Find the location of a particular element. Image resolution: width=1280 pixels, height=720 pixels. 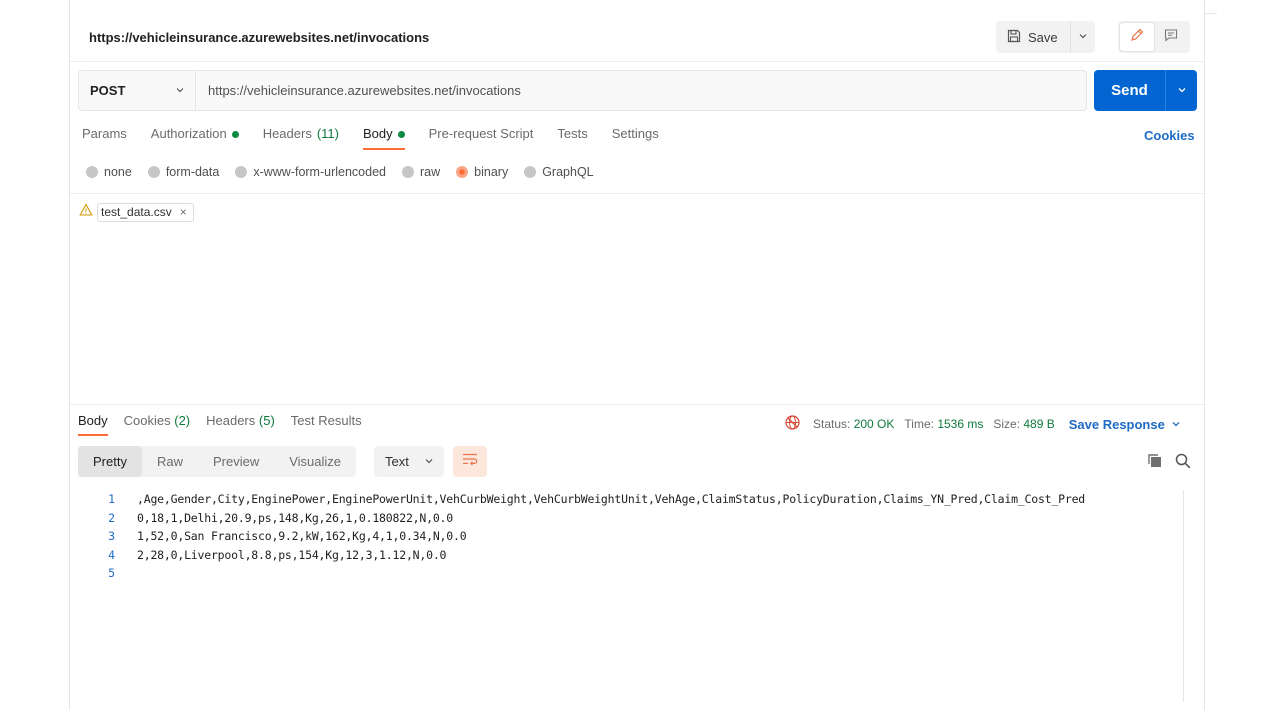

send-button: Send is located at coordinates (1130, 90).